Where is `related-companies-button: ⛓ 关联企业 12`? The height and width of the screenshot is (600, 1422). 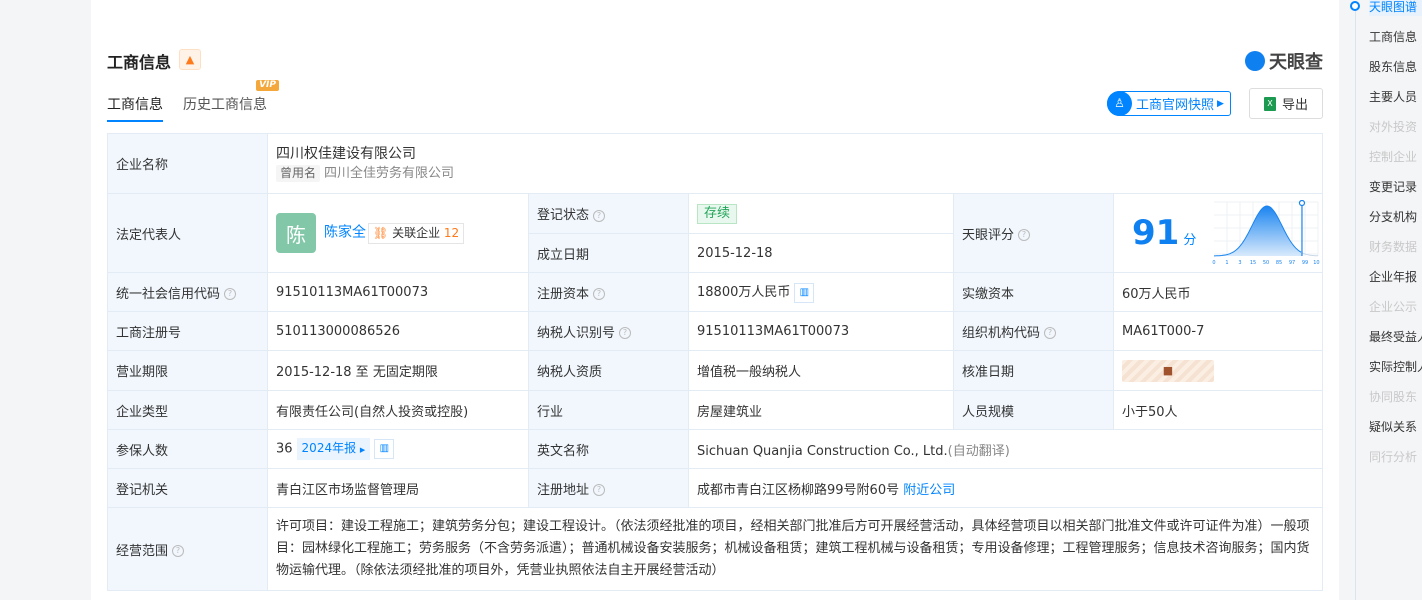
related-companies-button: ⛓ 关联企业 12 is located at coordinates (416, 233).